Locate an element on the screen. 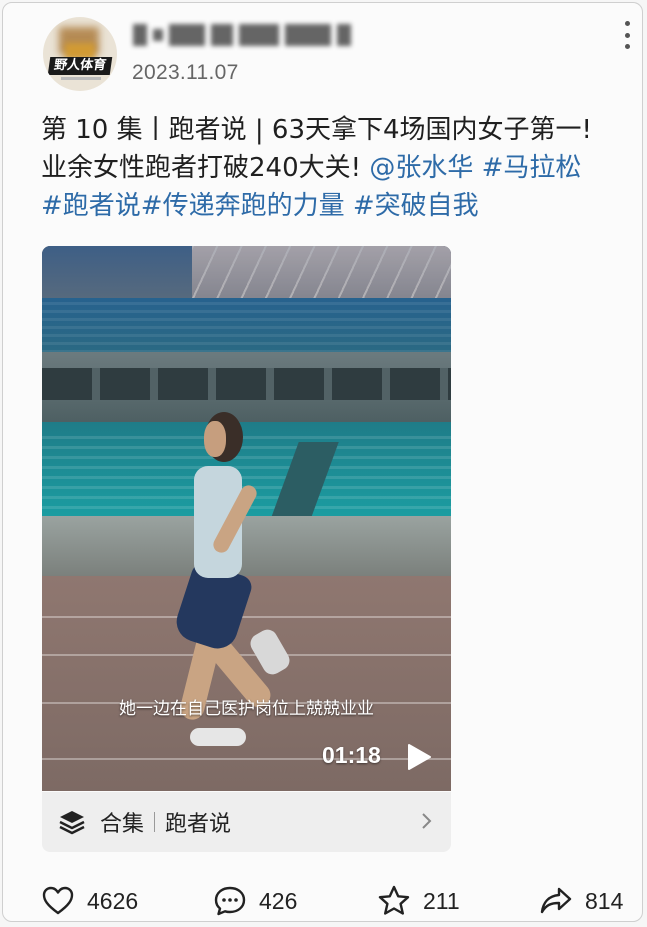 The width and height of the screenshot is (647, 927). video-subtitle: 她一边在自己医护岗位上兢兢业业 is located at coordinates (246, 709).